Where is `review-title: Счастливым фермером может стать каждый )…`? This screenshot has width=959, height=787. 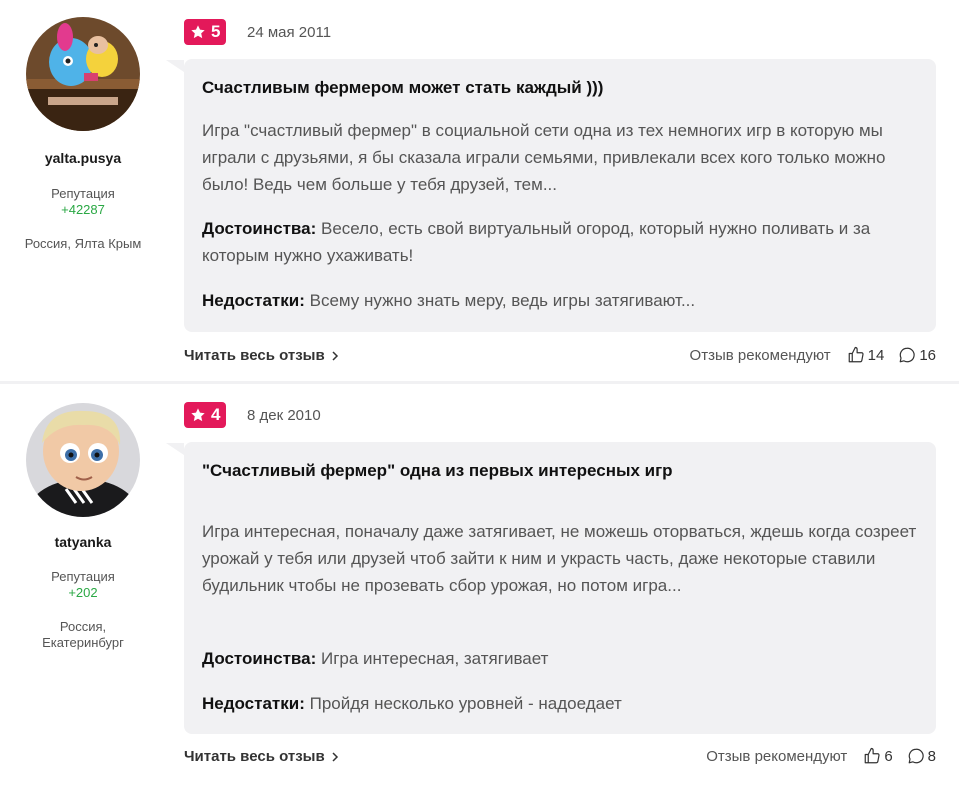 review-title: Счастливым фермером может стать каждый )… is located at coordinates (560, 88).